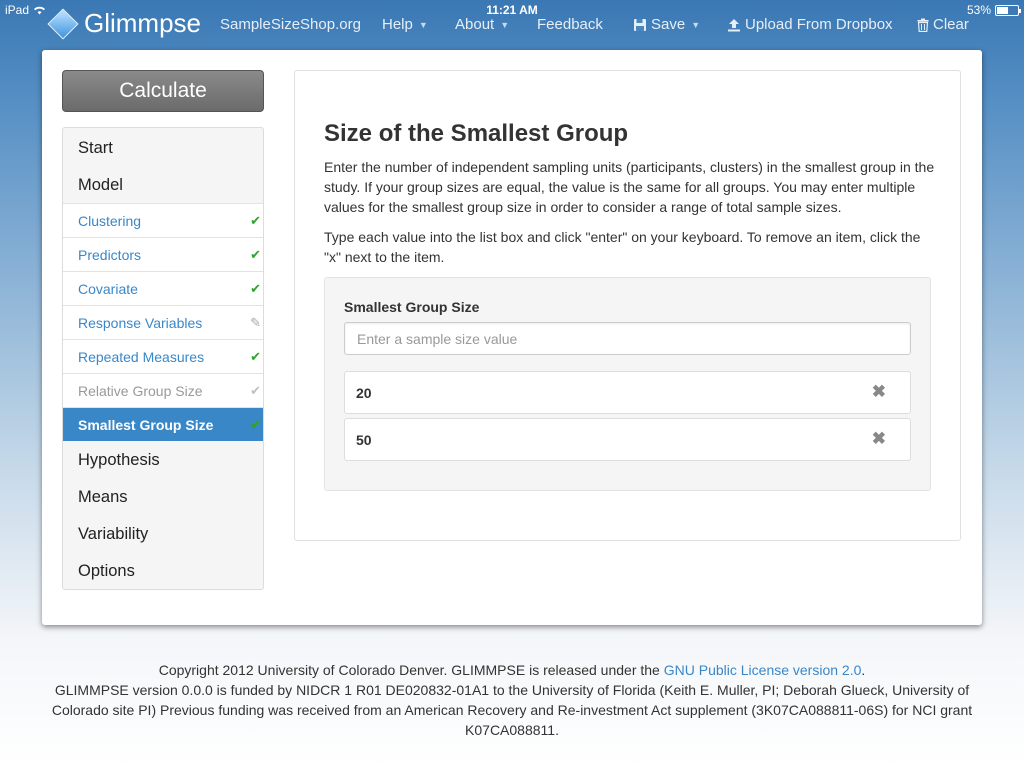 The height and width of the screenshot is (768, 1024). I want to click on upload-icon, so click(734, 24).